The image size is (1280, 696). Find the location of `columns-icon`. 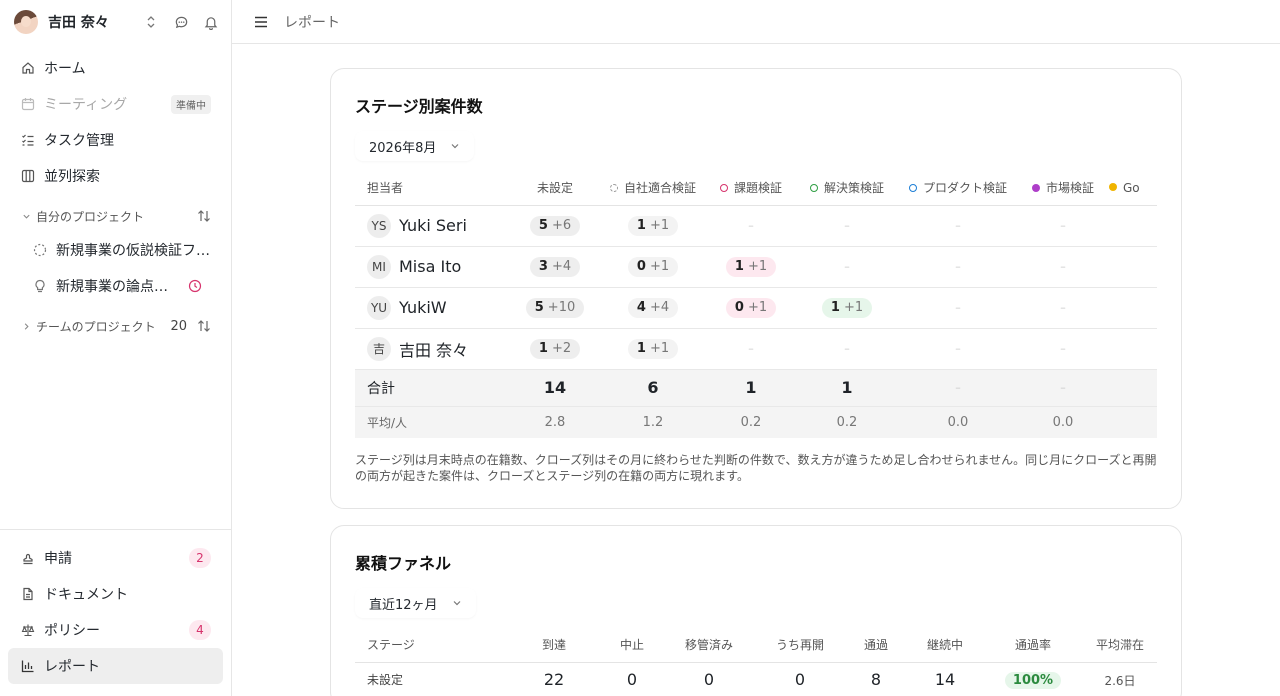

columns-icon is located at coordinates (28, 176).